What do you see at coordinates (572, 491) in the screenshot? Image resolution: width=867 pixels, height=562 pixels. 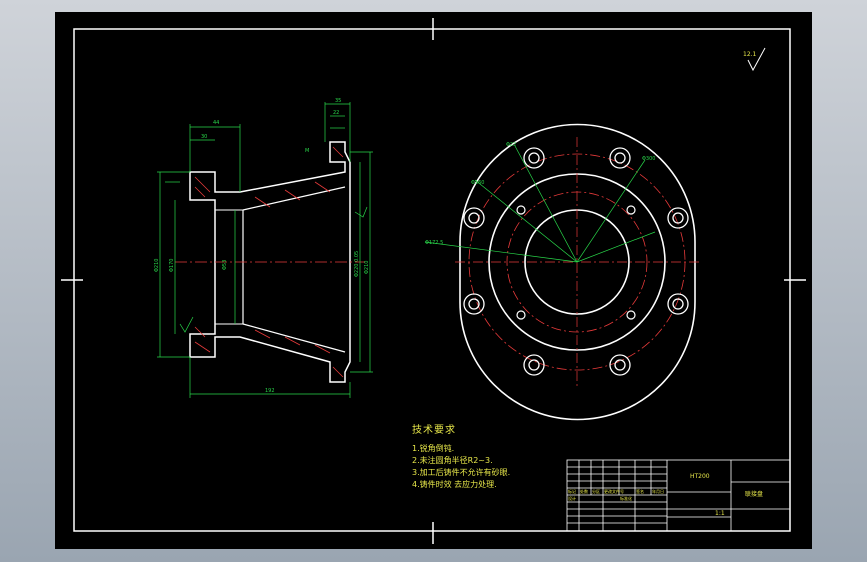 I see `title-row-label-0: 标记` at bounding box center [572, 491].